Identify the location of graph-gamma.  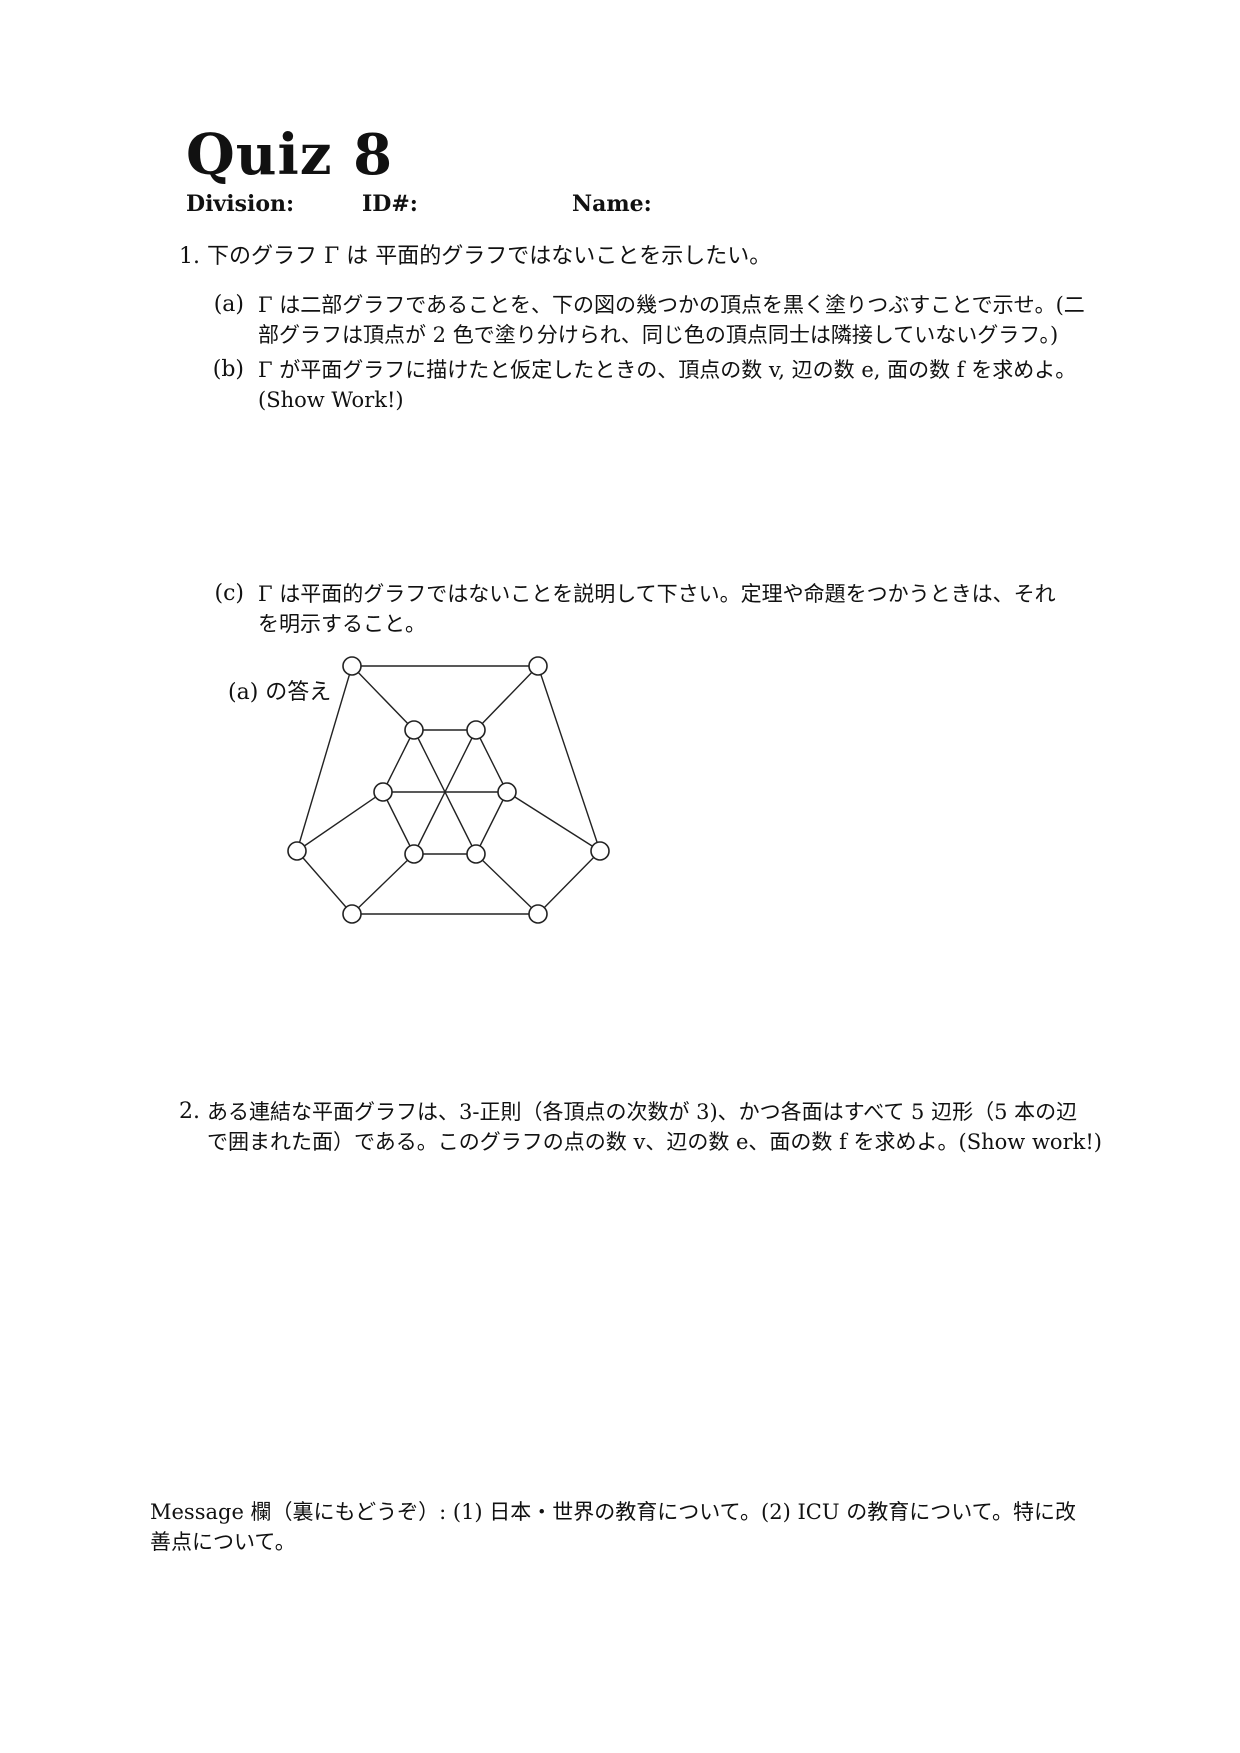
(448, 790).